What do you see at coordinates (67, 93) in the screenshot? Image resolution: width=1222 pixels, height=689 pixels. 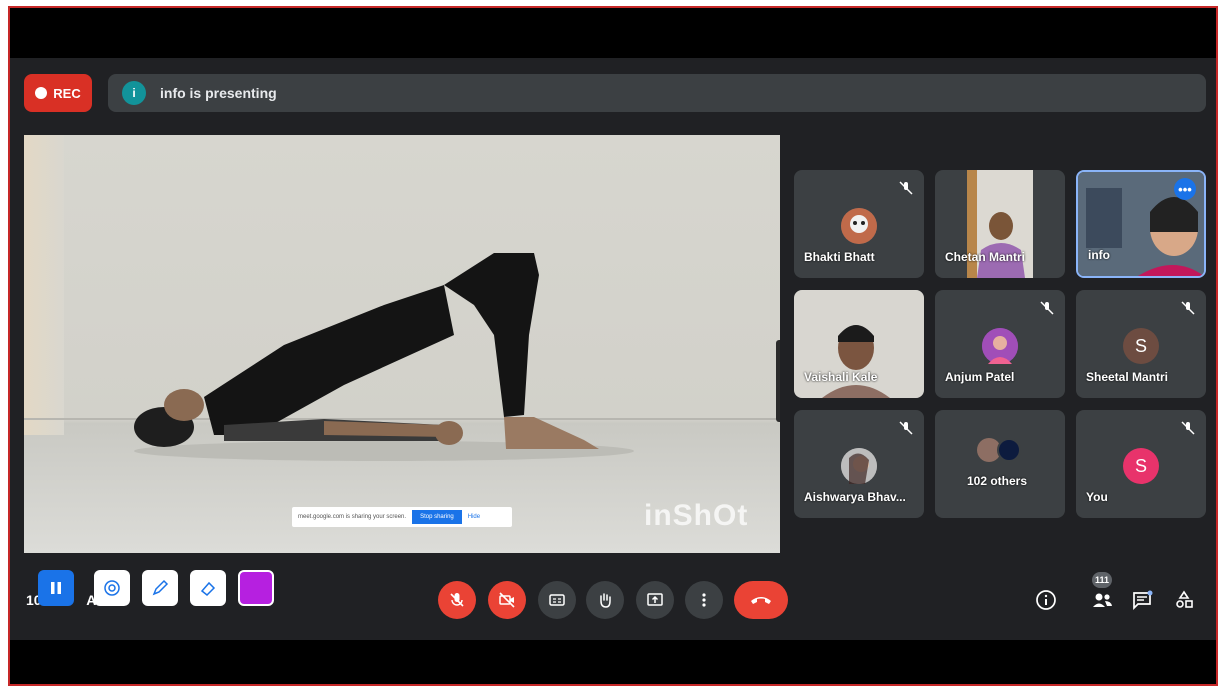 I see `rec-label: REC` at bounding box center [67, 93].